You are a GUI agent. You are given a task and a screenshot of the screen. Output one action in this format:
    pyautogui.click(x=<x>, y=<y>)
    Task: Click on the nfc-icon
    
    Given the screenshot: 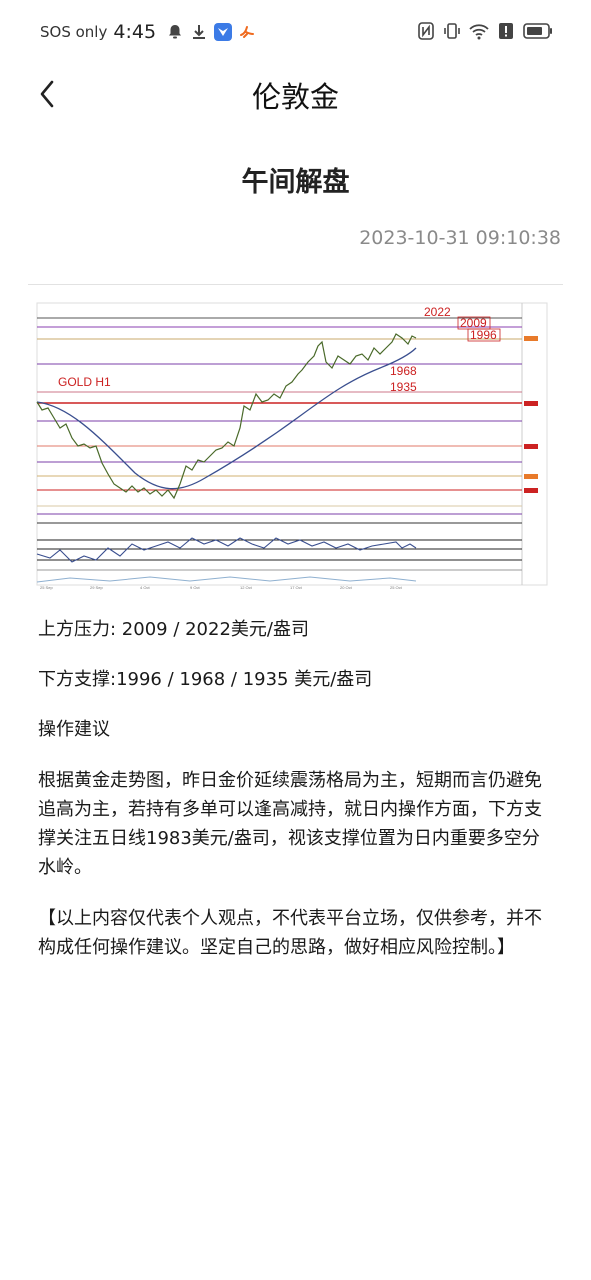 What is the action you would take?
    pyautogui.click(x=426, y=31)
    